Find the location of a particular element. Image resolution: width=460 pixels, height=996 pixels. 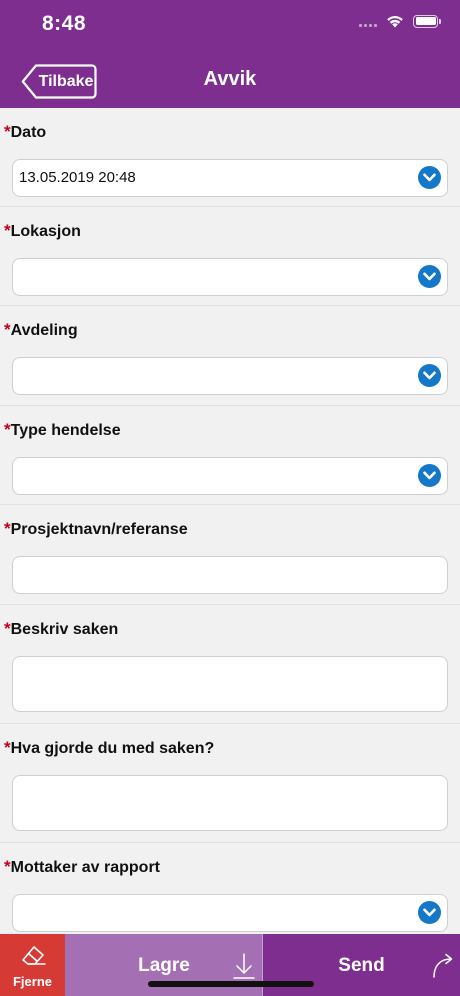

field-label-beskriv-saken: *Beskriv saken is located at coordinates (61, 628).